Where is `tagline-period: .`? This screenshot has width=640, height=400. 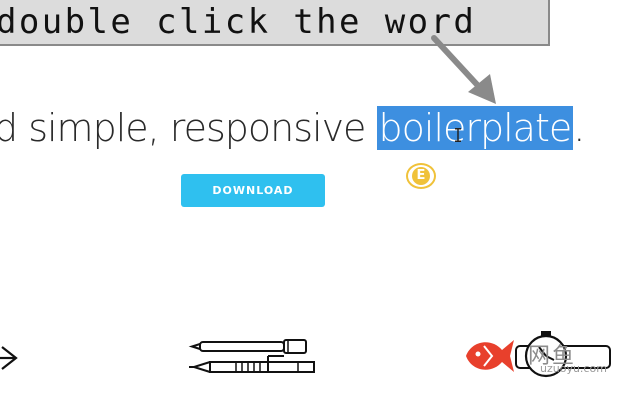 tagline-period: . is located at coordinates (579, 128).